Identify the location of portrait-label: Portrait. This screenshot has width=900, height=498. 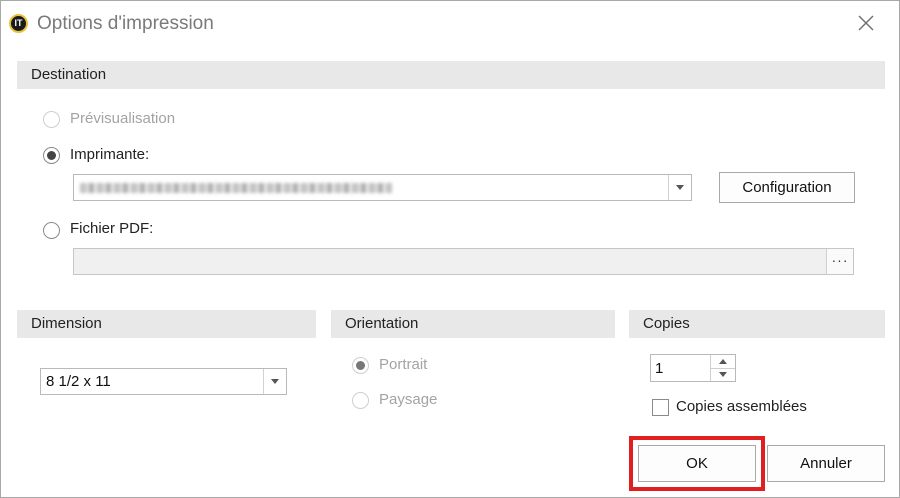
(403, 364).